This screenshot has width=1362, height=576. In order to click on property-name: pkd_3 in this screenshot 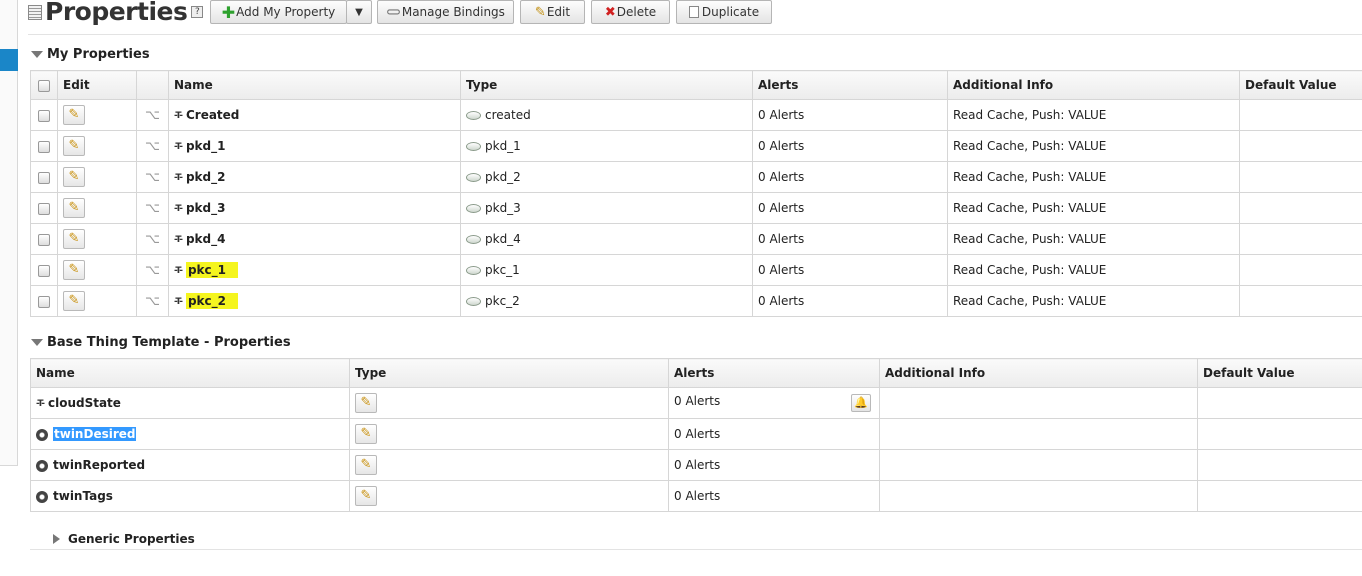, I will do `click(205, 208)`.